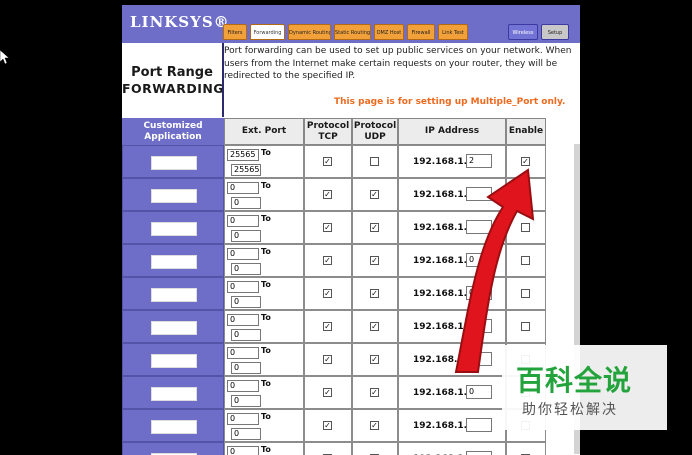 The height and width of the screenshot is (455, 692). What do you see at coordinates (452, 227) in the screenshot?
I see `ip-address-cell: 192.168.1.` at bounding box center [452, 227].